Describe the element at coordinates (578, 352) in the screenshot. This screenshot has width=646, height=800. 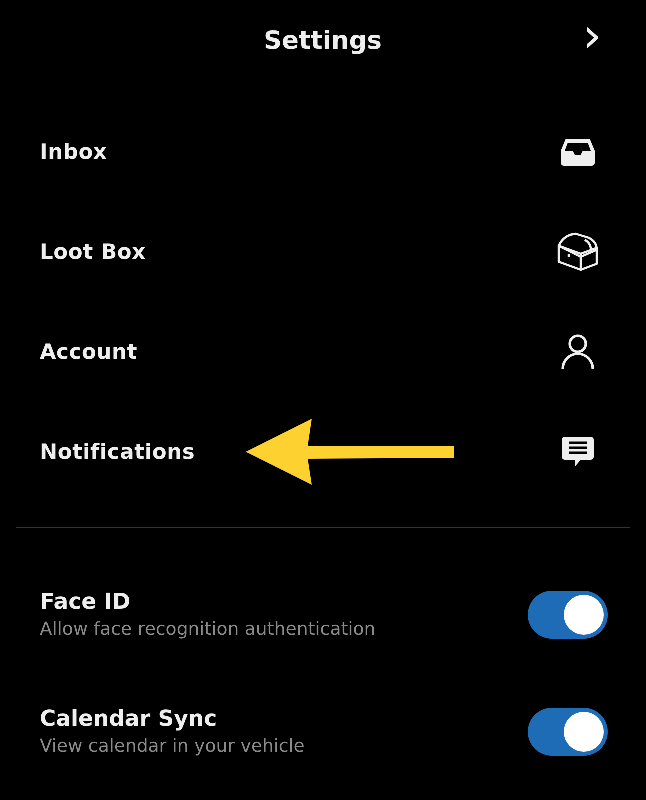
I see `person-icon` at that location.